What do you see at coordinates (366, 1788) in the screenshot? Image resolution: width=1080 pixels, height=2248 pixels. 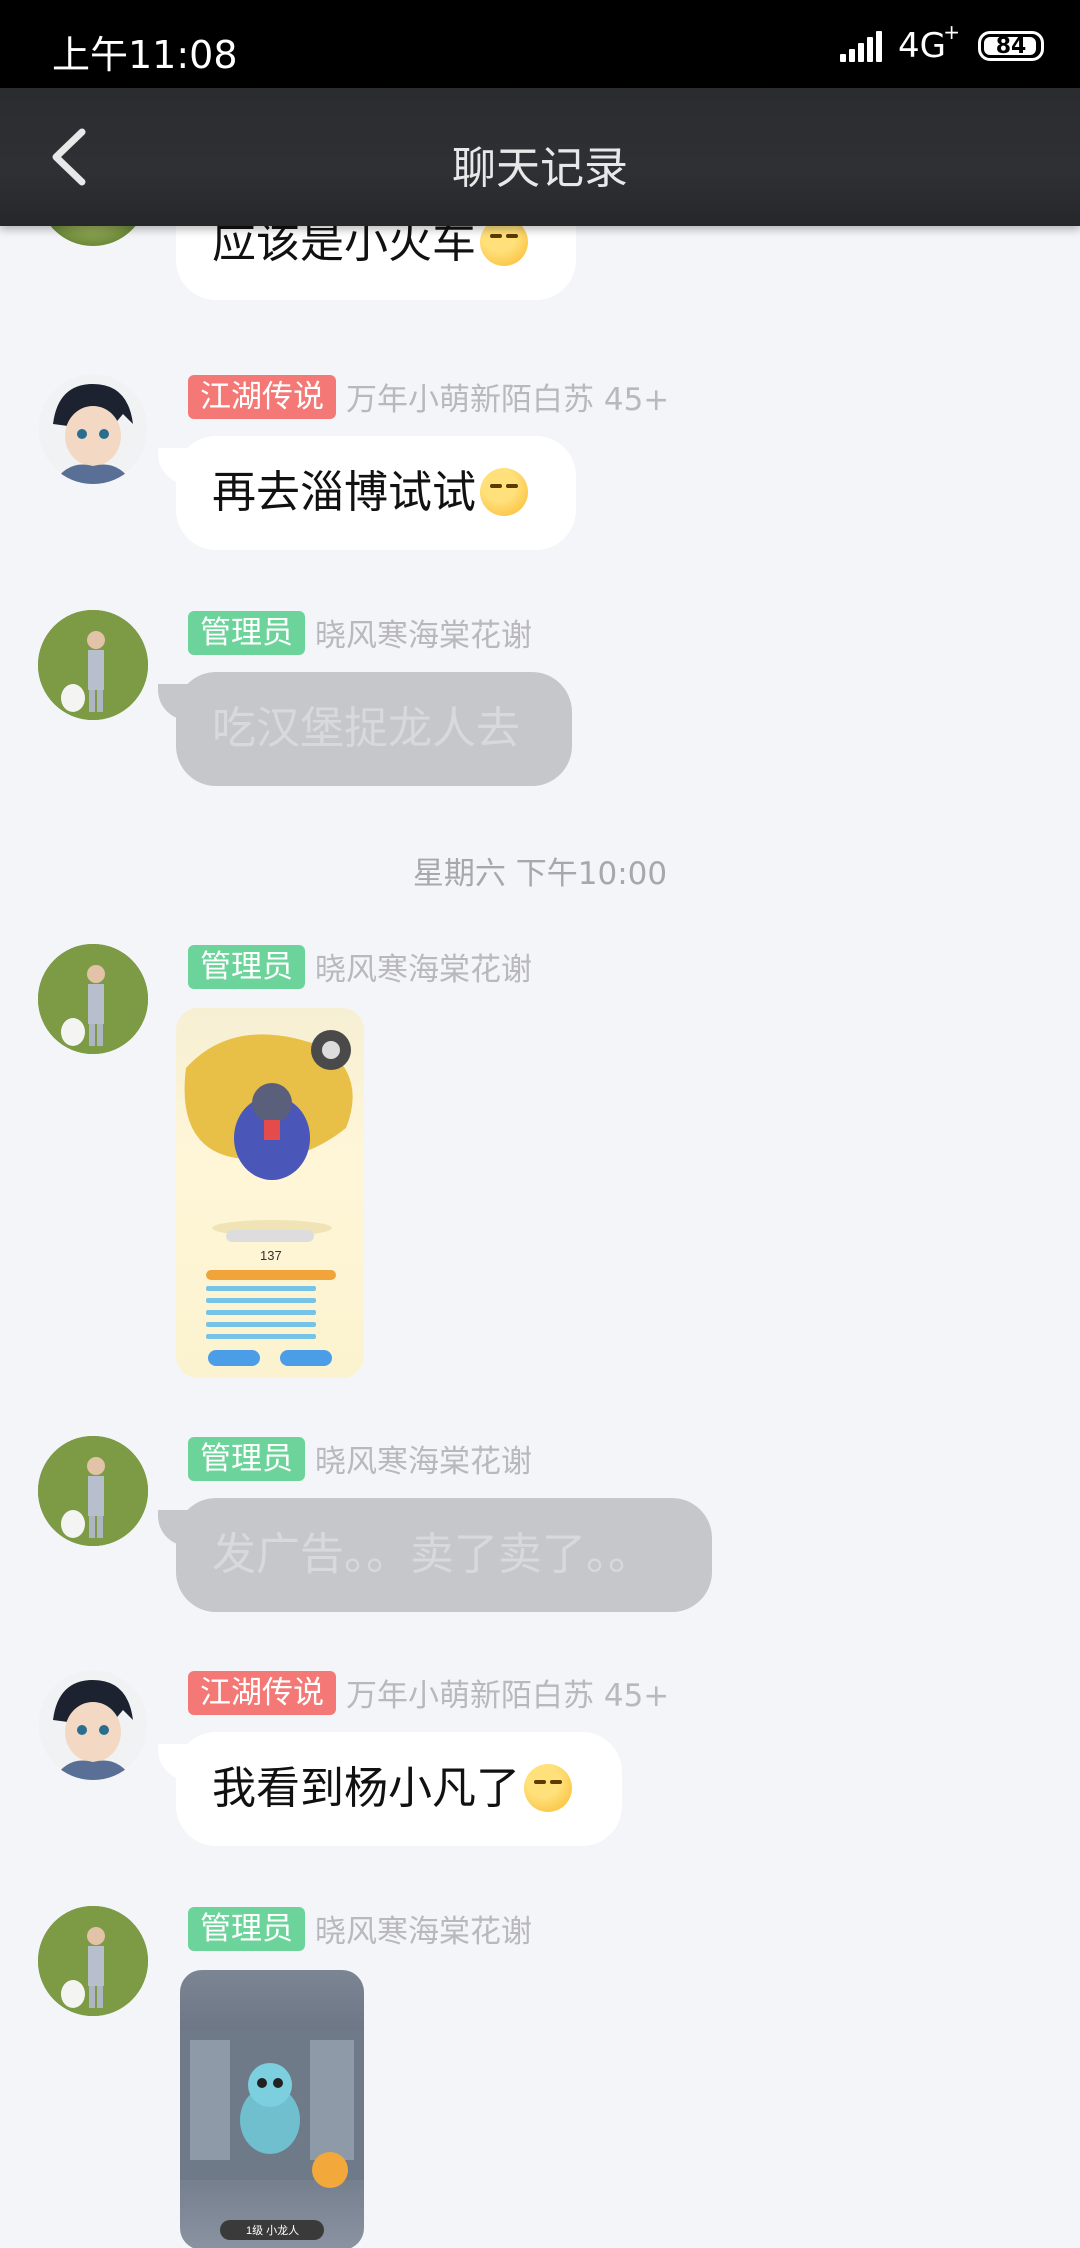 I see `message-text: 我看到杨小凡了` at bounding box center [366, 1788].